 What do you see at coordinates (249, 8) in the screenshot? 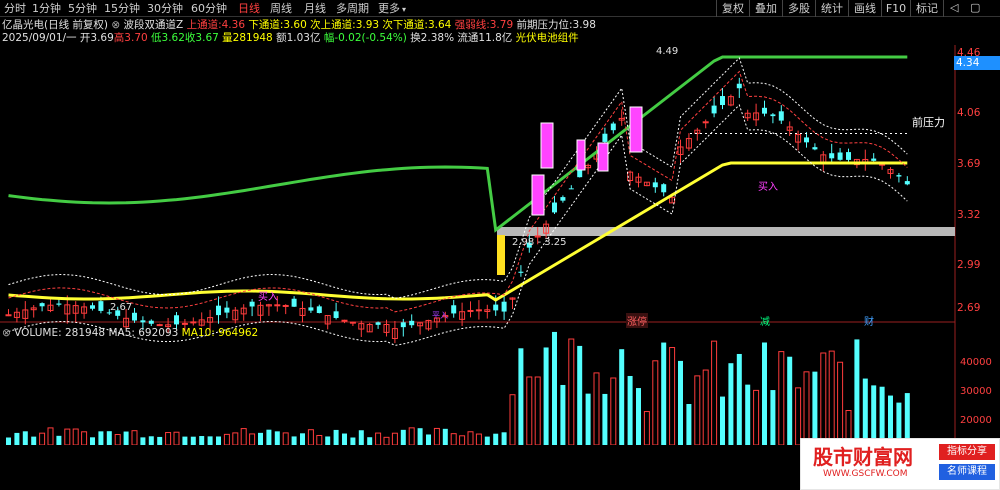
I see `tab-daily: 日线` at bounding box center [249, 8].